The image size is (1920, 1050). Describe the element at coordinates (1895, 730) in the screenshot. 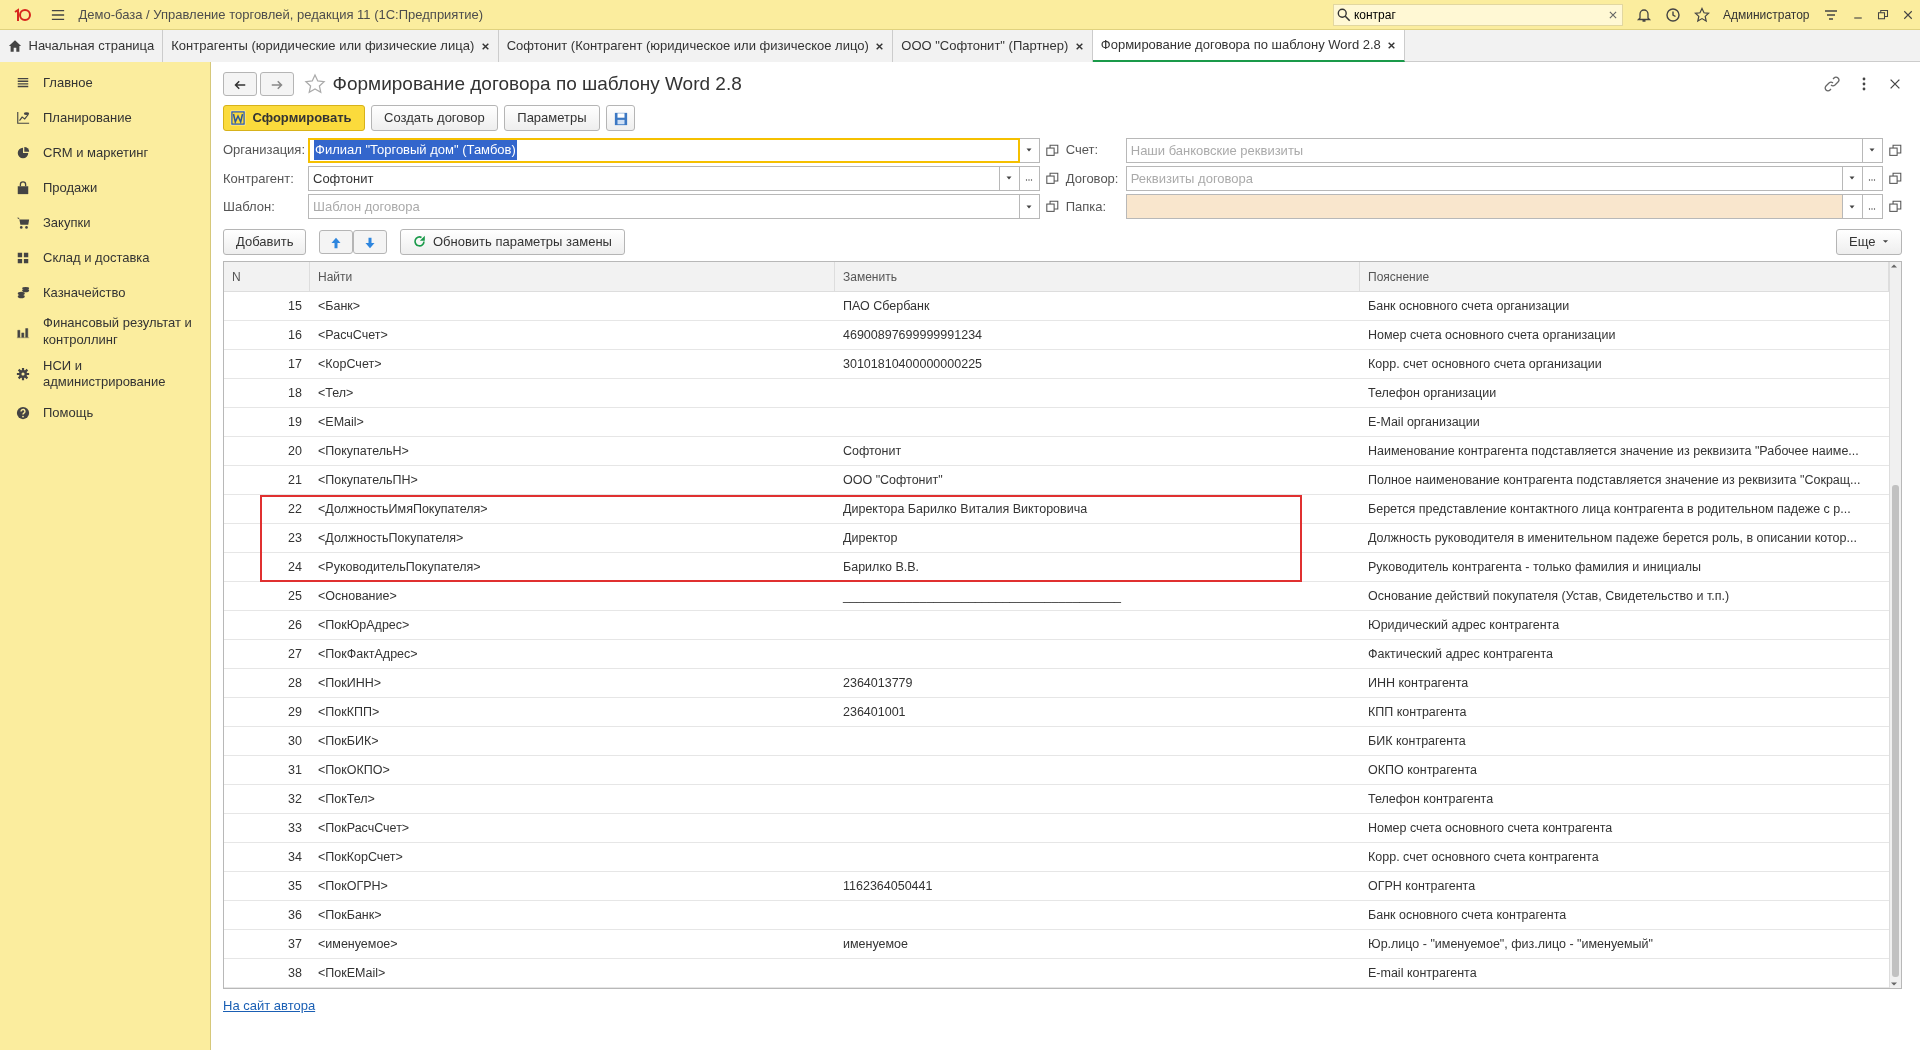

I see `scrollbar-thumb` at that location.